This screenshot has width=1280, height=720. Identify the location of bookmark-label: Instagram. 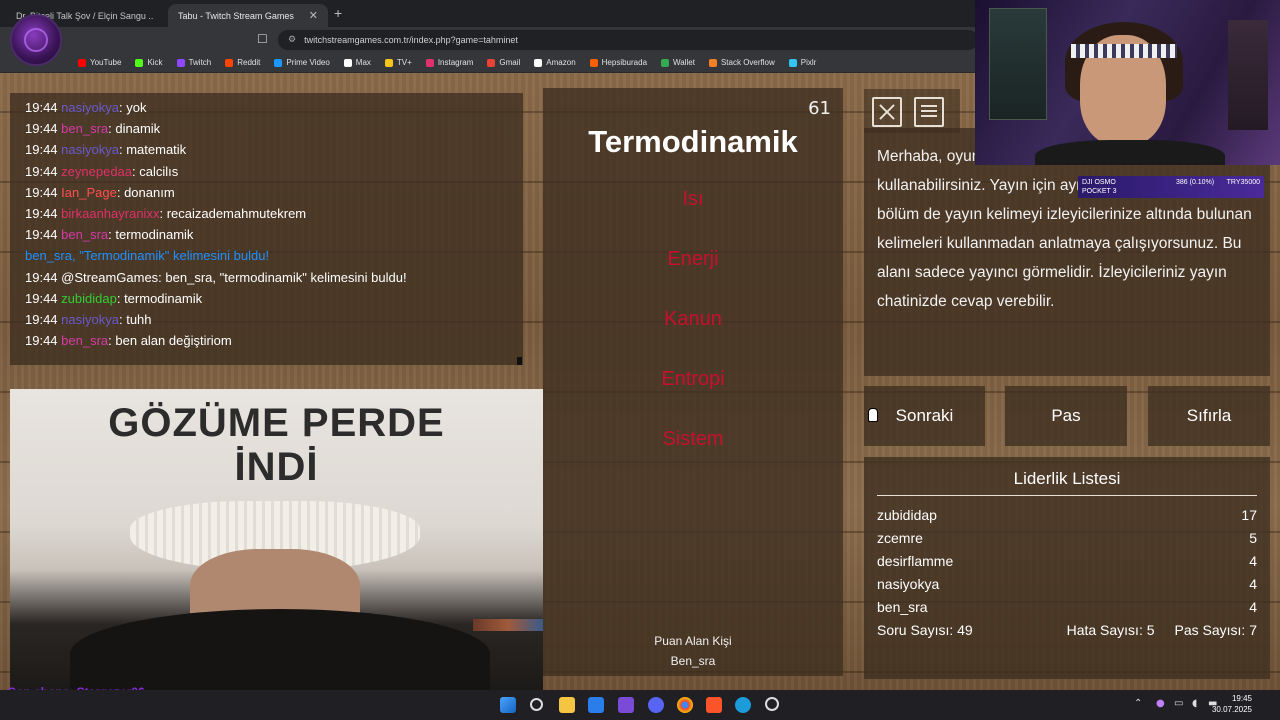
(455, 62).